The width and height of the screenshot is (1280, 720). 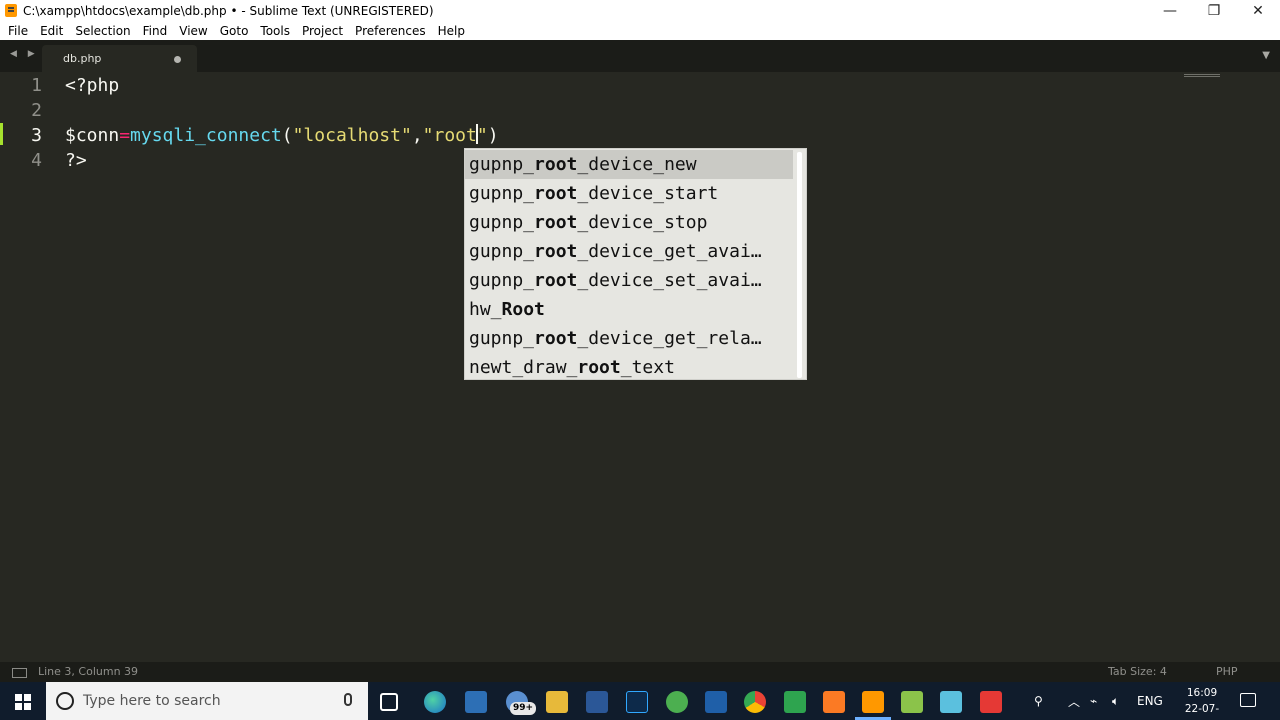 I want to click on app-icon, so click(x=951, y=702).